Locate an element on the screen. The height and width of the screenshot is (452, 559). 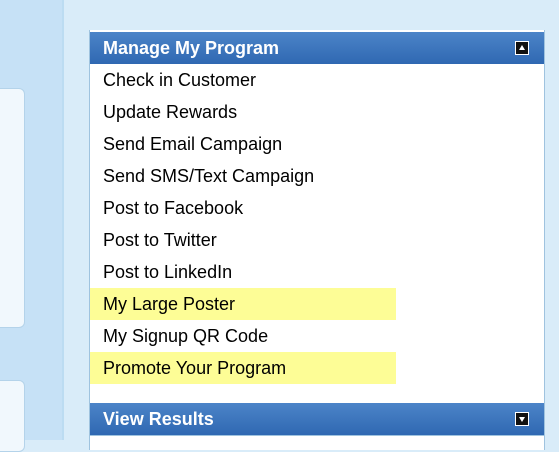
menu-item-my-large-poster: My Large Poster is located at coordinates (243, 304).